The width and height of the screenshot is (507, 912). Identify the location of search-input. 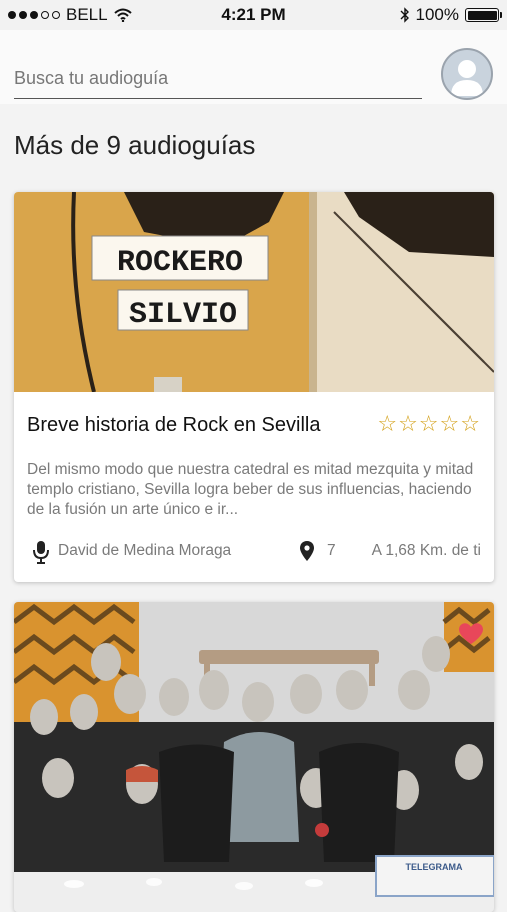
(218, 78).